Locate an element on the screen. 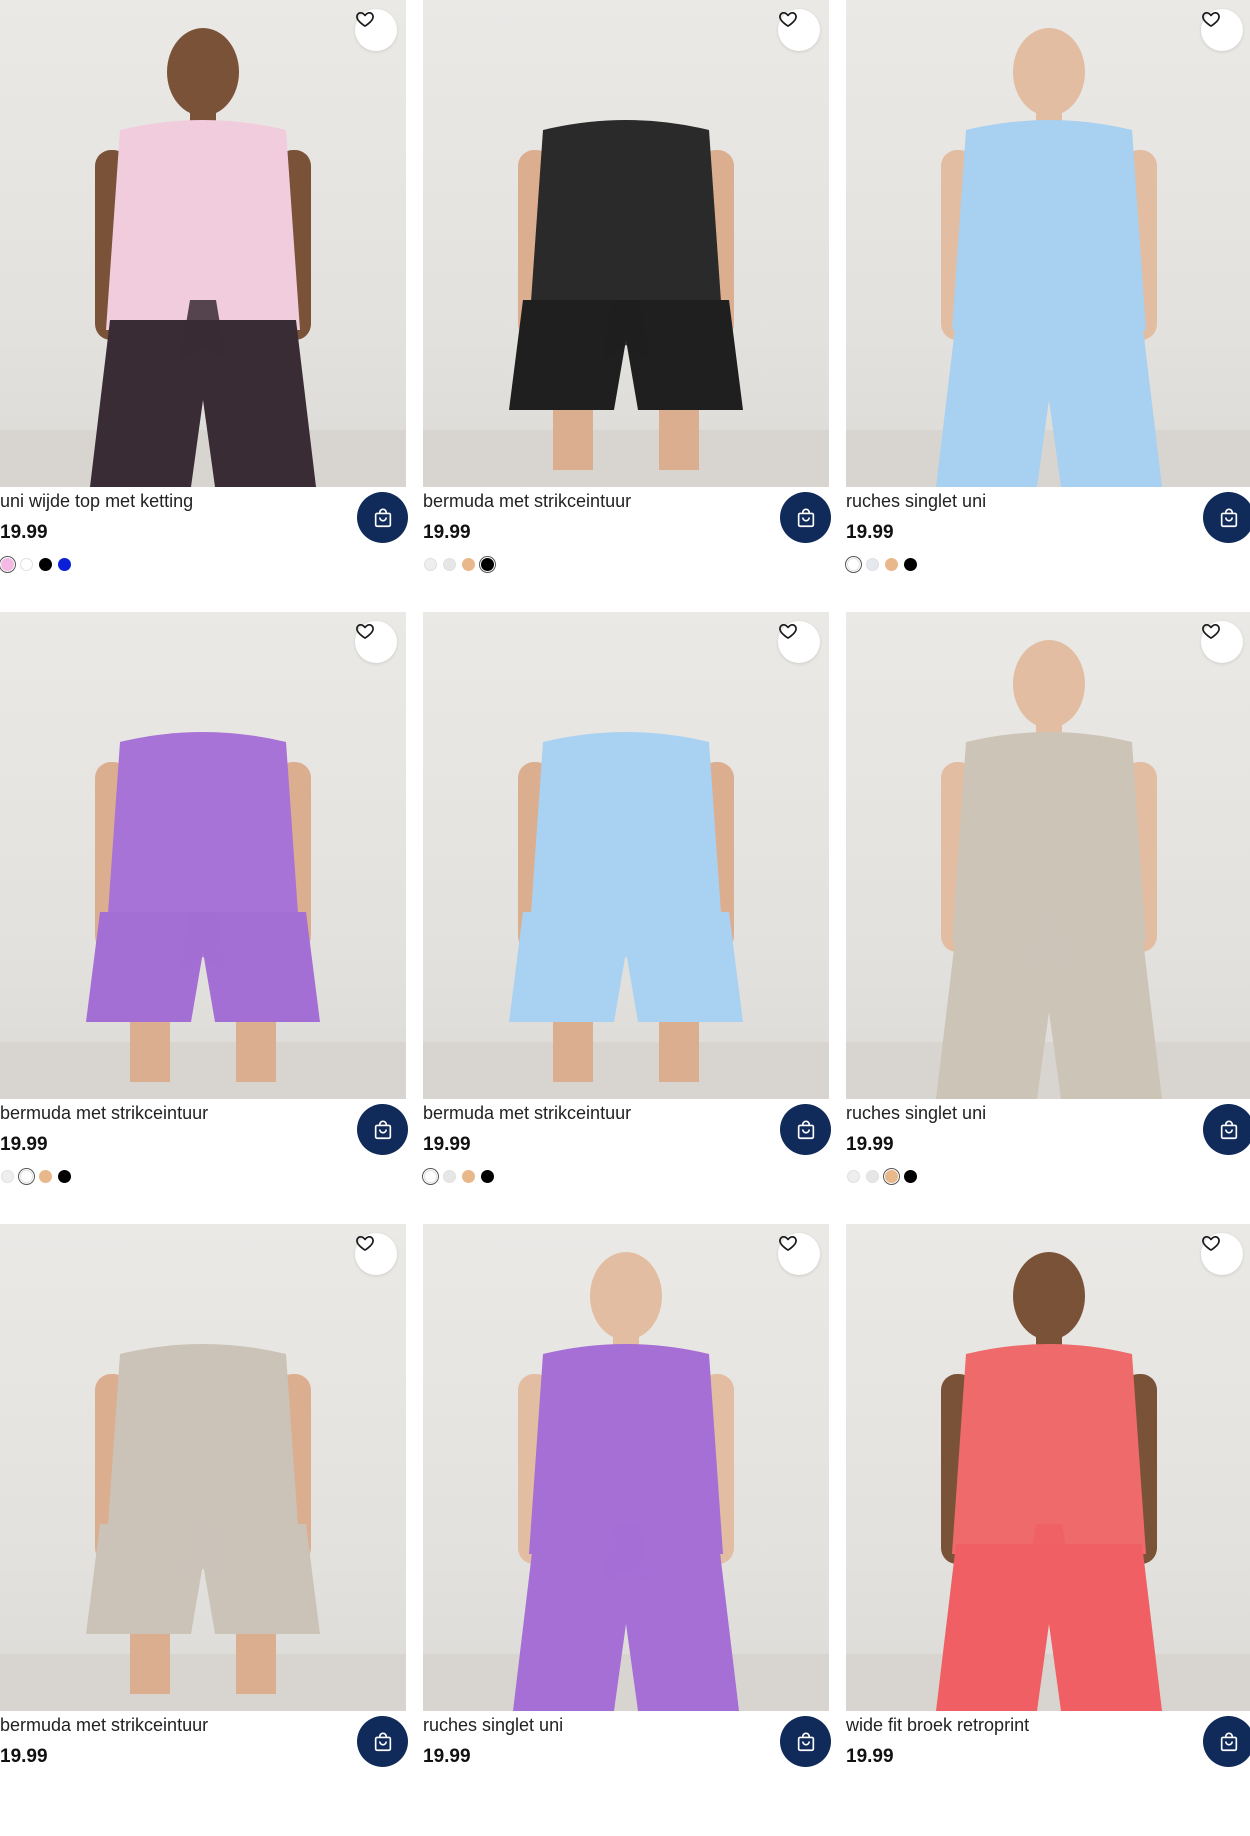 This screenshot has width=1250, height=1836. product-name: wide fit broek retroprint is located at coordinates (937, 1725).